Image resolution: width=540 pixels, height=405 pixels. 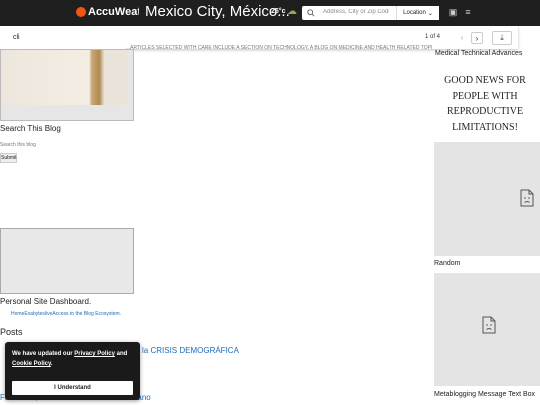 What do you see at coordinates (46, 301) in the screenshot?
I see `dashboard-title: Personal Site Dashboard.` at bounding box center [46, 301].